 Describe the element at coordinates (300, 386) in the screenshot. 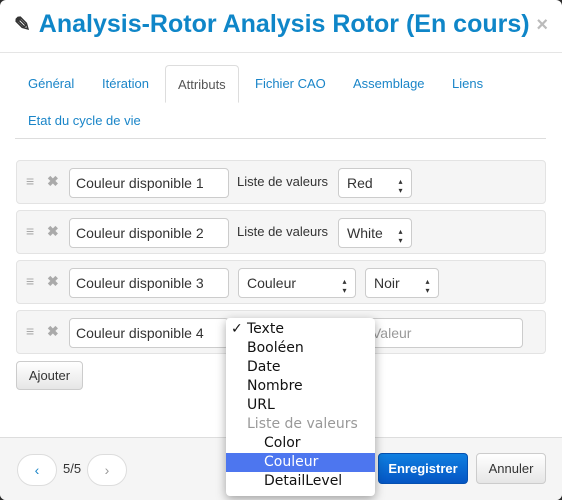

I see `option-nombre: Nombre` at that location.